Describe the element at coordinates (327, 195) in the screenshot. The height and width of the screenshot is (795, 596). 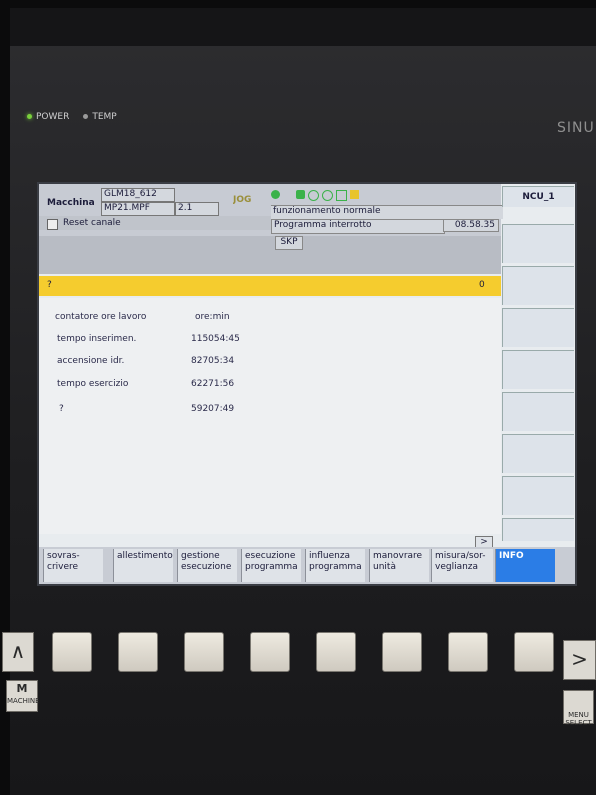
I see `stop-icon` at that location.